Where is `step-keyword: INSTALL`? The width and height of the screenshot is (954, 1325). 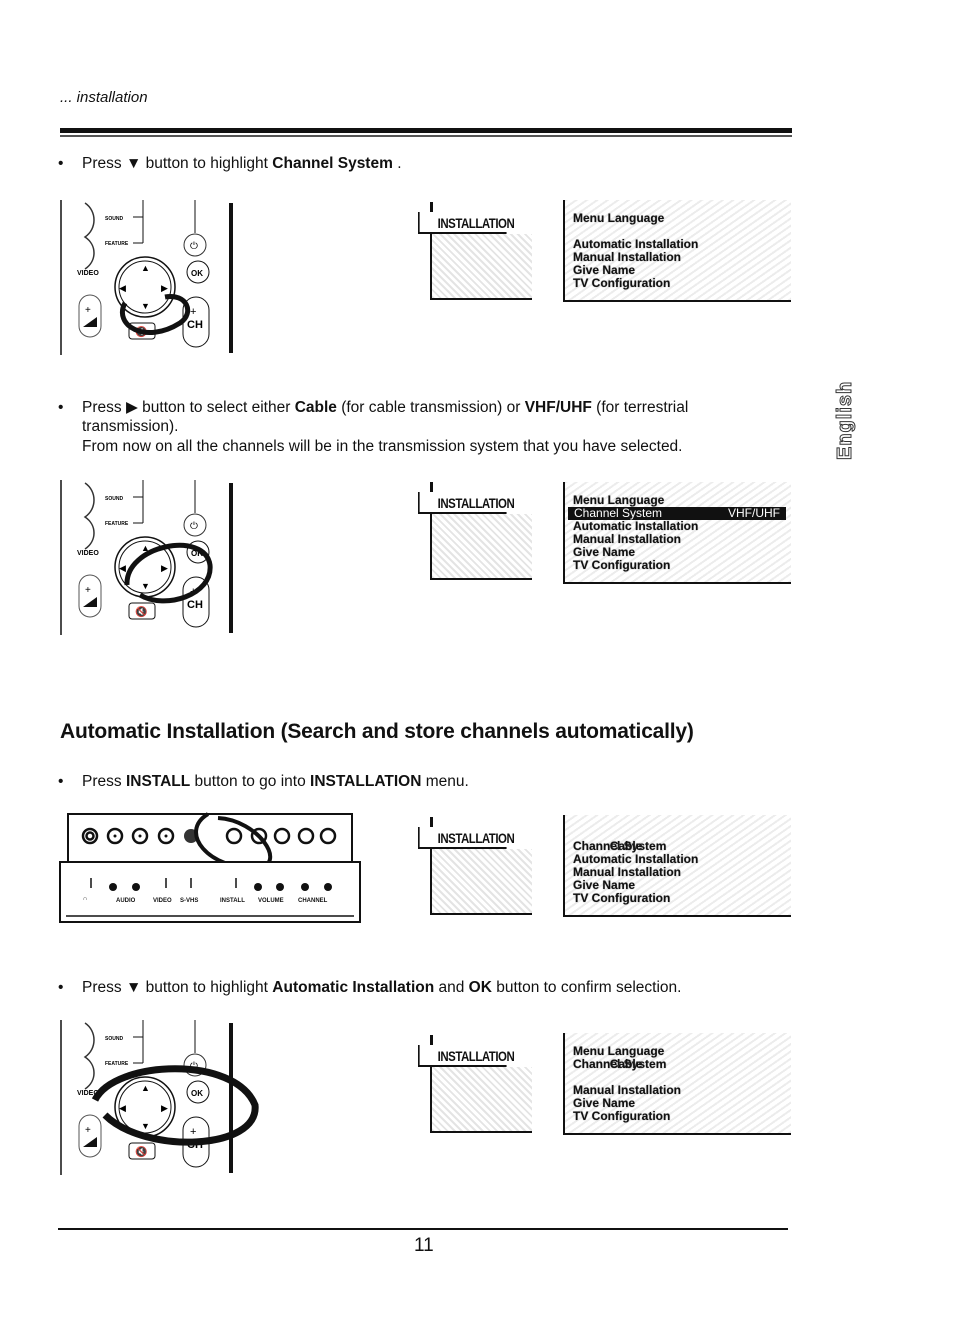
step-keyword: INSTALL is located at coordinates (158, 781).